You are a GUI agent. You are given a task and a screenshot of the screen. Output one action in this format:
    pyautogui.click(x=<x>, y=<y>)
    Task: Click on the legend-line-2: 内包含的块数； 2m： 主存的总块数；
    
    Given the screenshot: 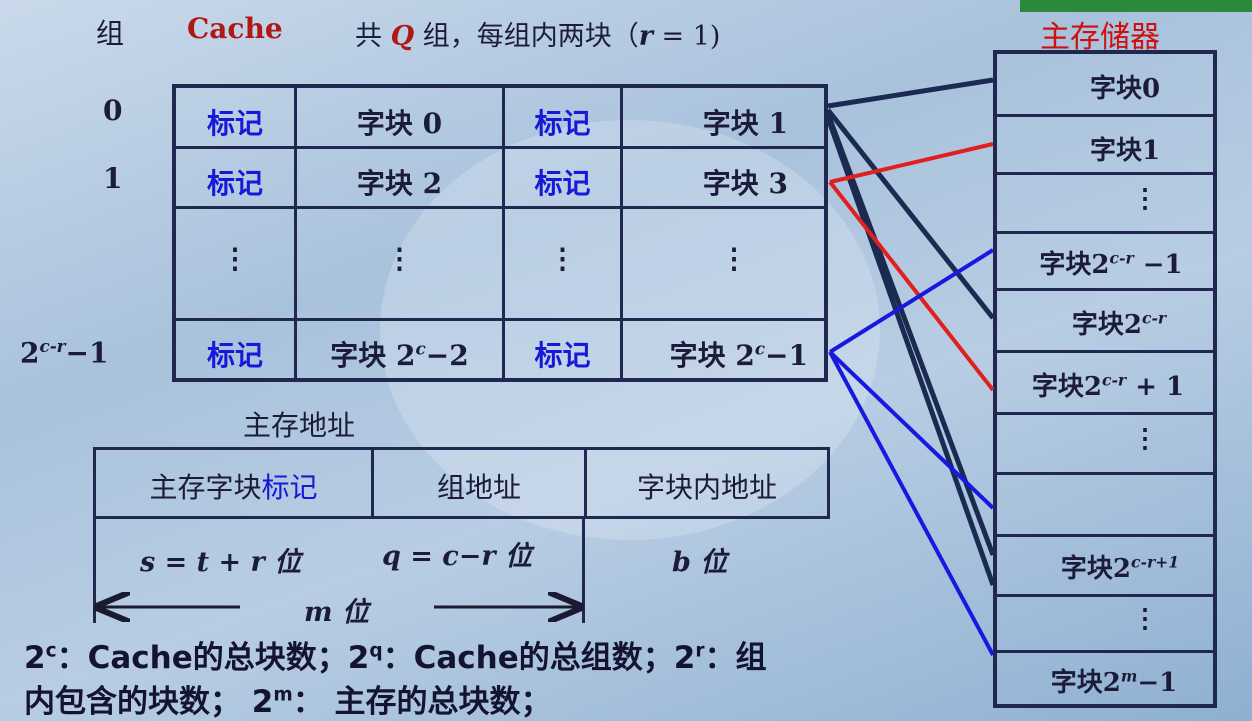 What is the action you would take?
    pyautogui.click(x=288, y=702)
    